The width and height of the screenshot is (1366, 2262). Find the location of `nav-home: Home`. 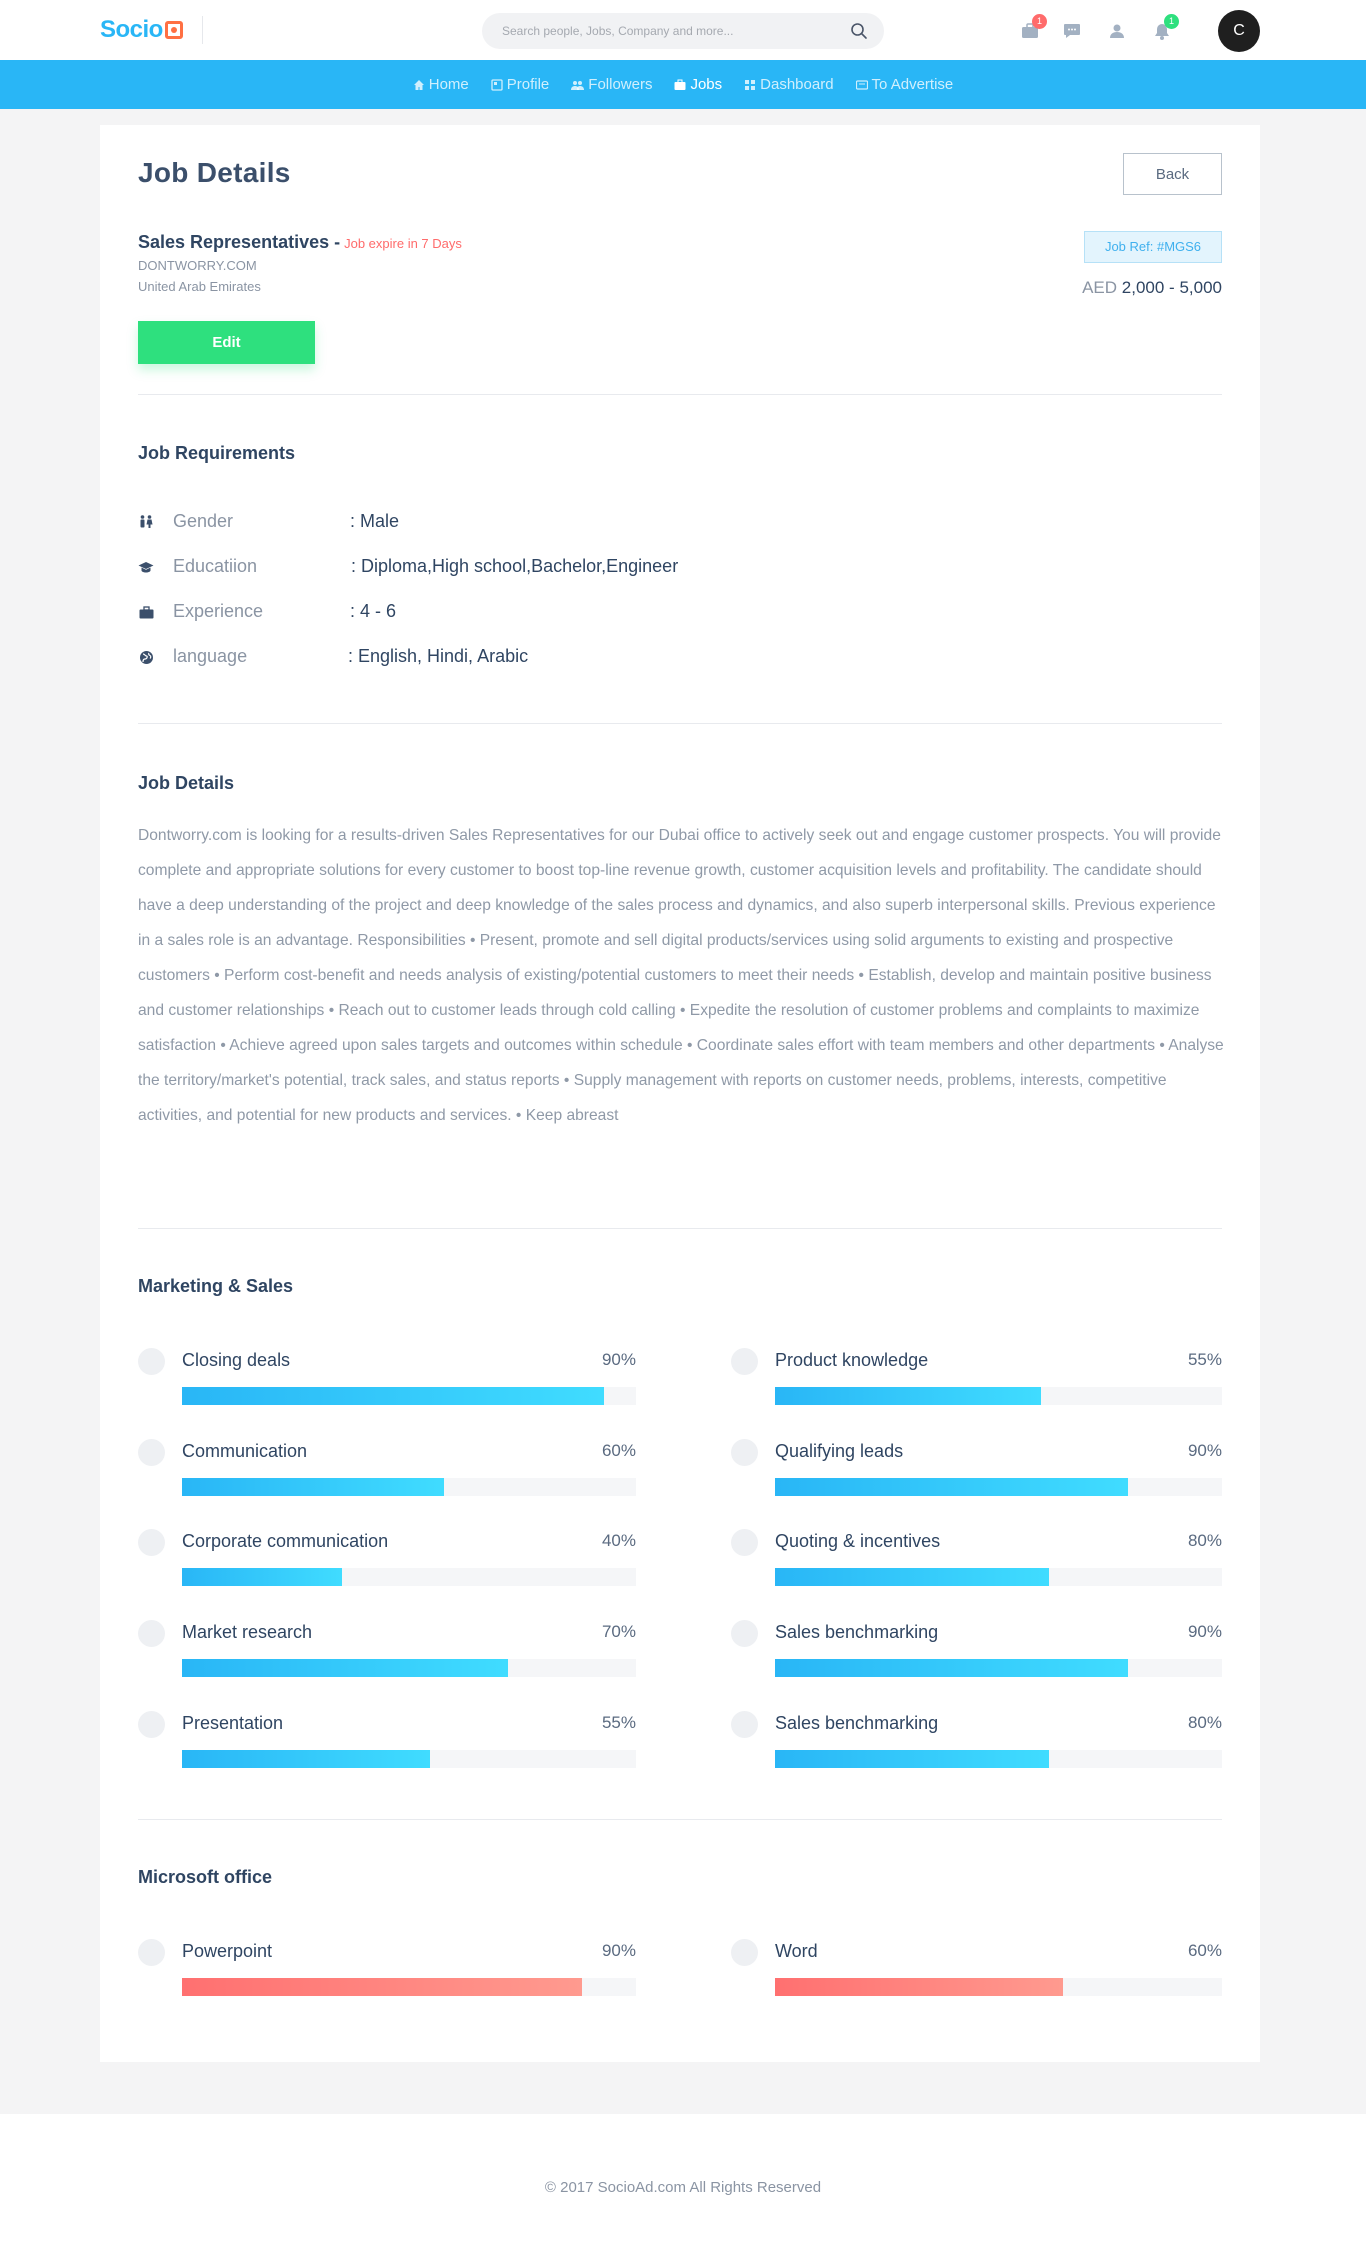

nav-home: Home is located at coordinates (441, 84).